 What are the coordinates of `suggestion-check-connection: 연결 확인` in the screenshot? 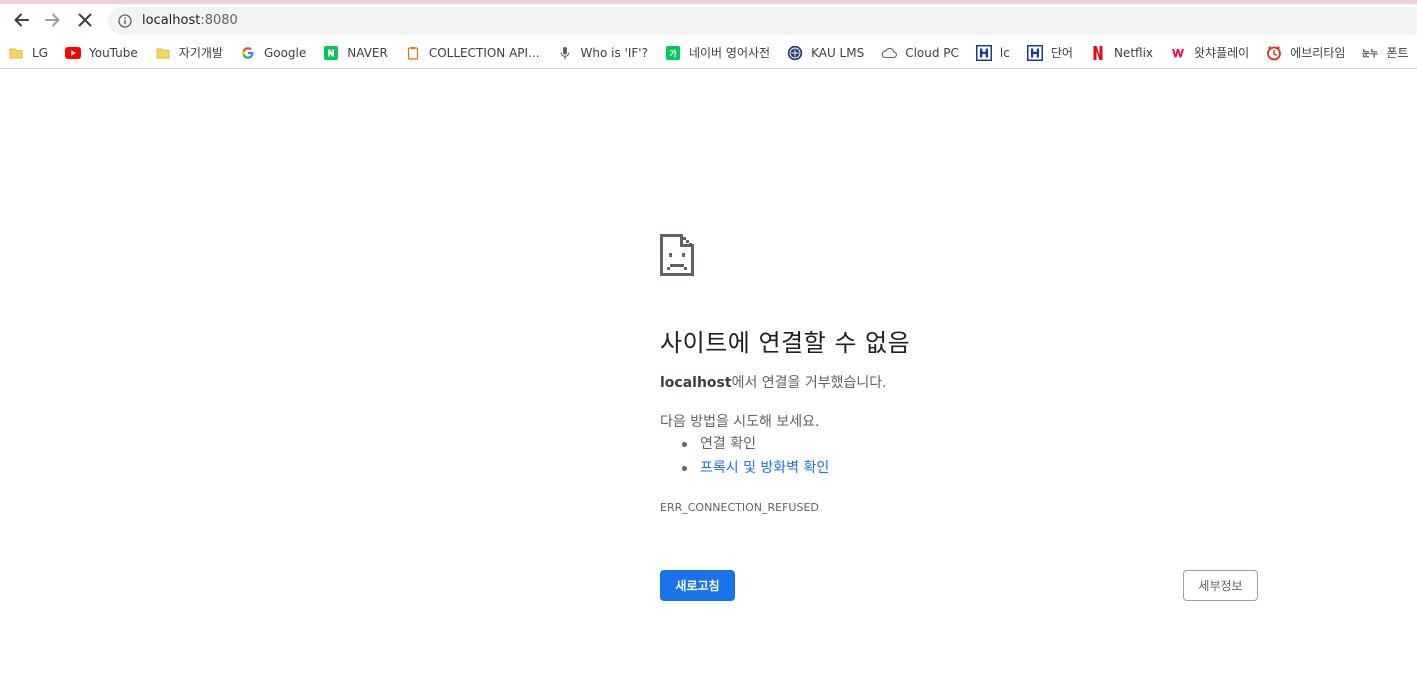 It's located at (755, 447).